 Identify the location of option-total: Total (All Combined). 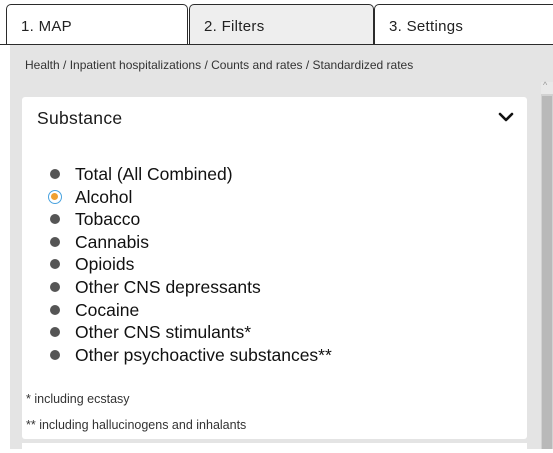
(191, 174).